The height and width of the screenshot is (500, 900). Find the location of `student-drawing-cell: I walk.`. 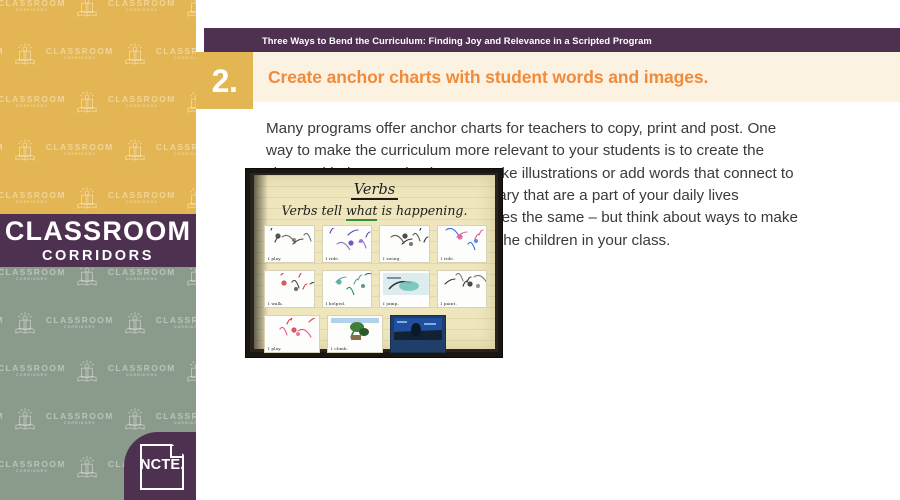

student-drawing-cell: I walk. is located at coordinates (289, 289).